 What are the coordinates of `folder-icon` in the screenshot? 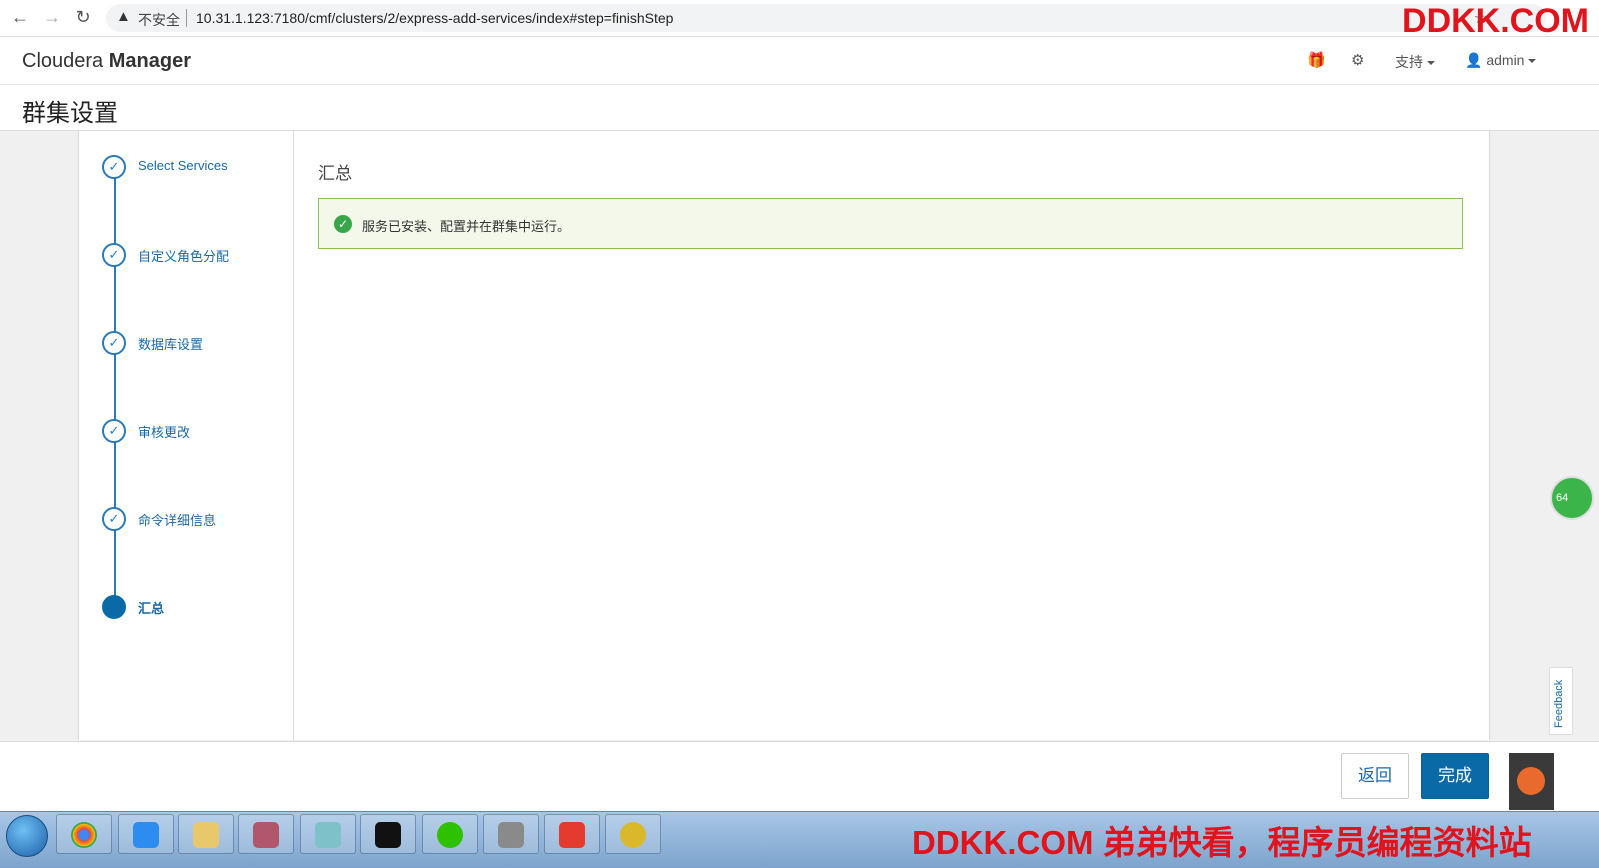 It's located at (206, 835).